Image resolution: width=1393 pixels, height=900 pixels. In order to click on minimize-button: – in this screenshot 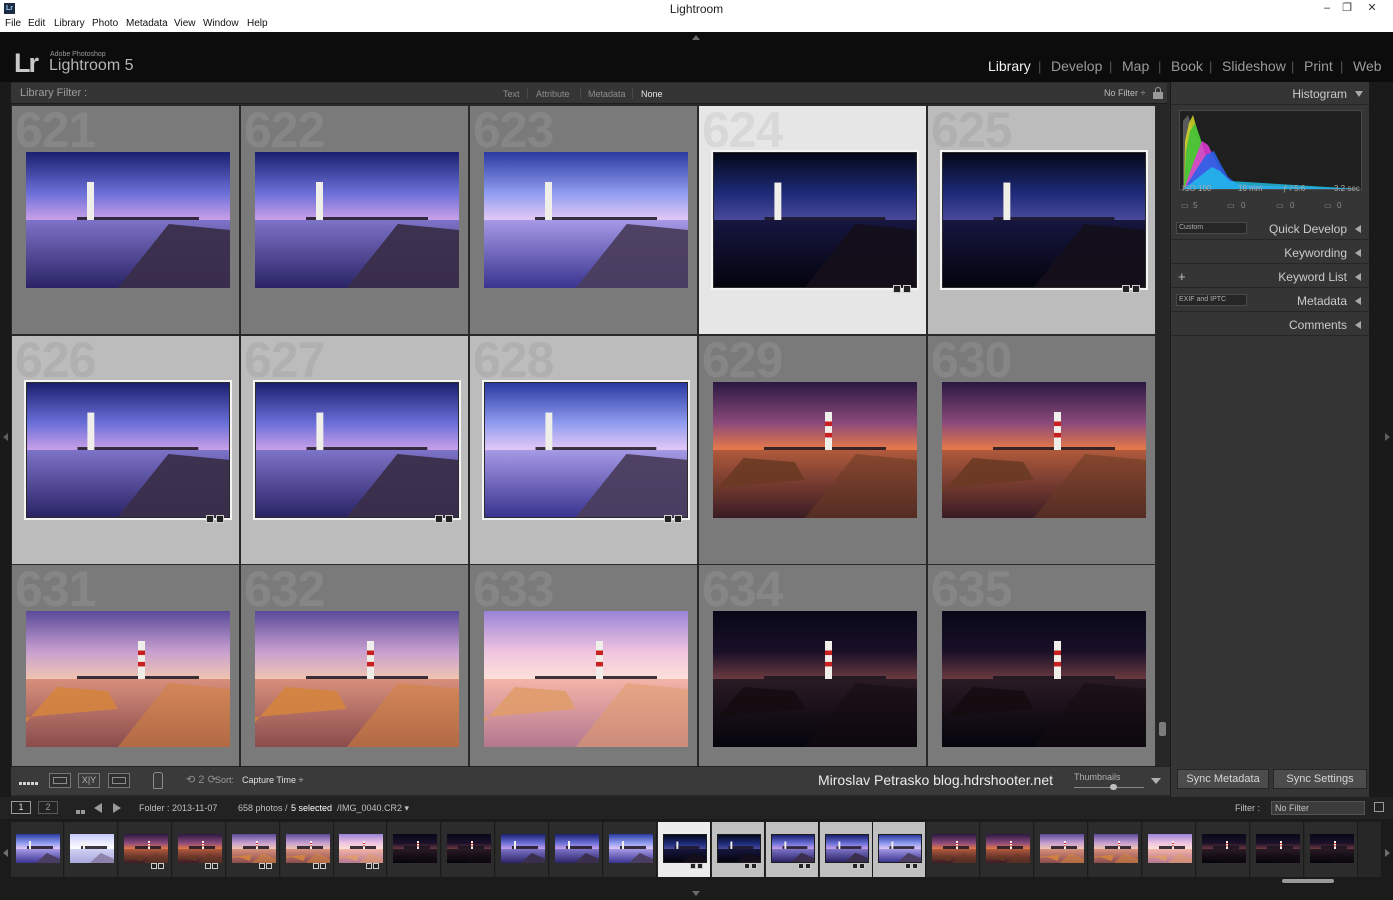, I will do `click(1327, 8)`.